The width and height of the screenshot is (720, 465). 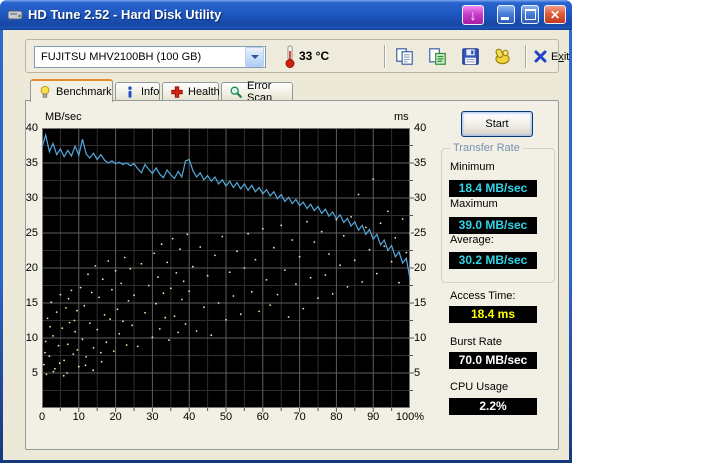 What do you see at coordinates (31, 198) in the screenshot?
I see `y-axis-tick-left: 30` at bounding box center [31, 198].